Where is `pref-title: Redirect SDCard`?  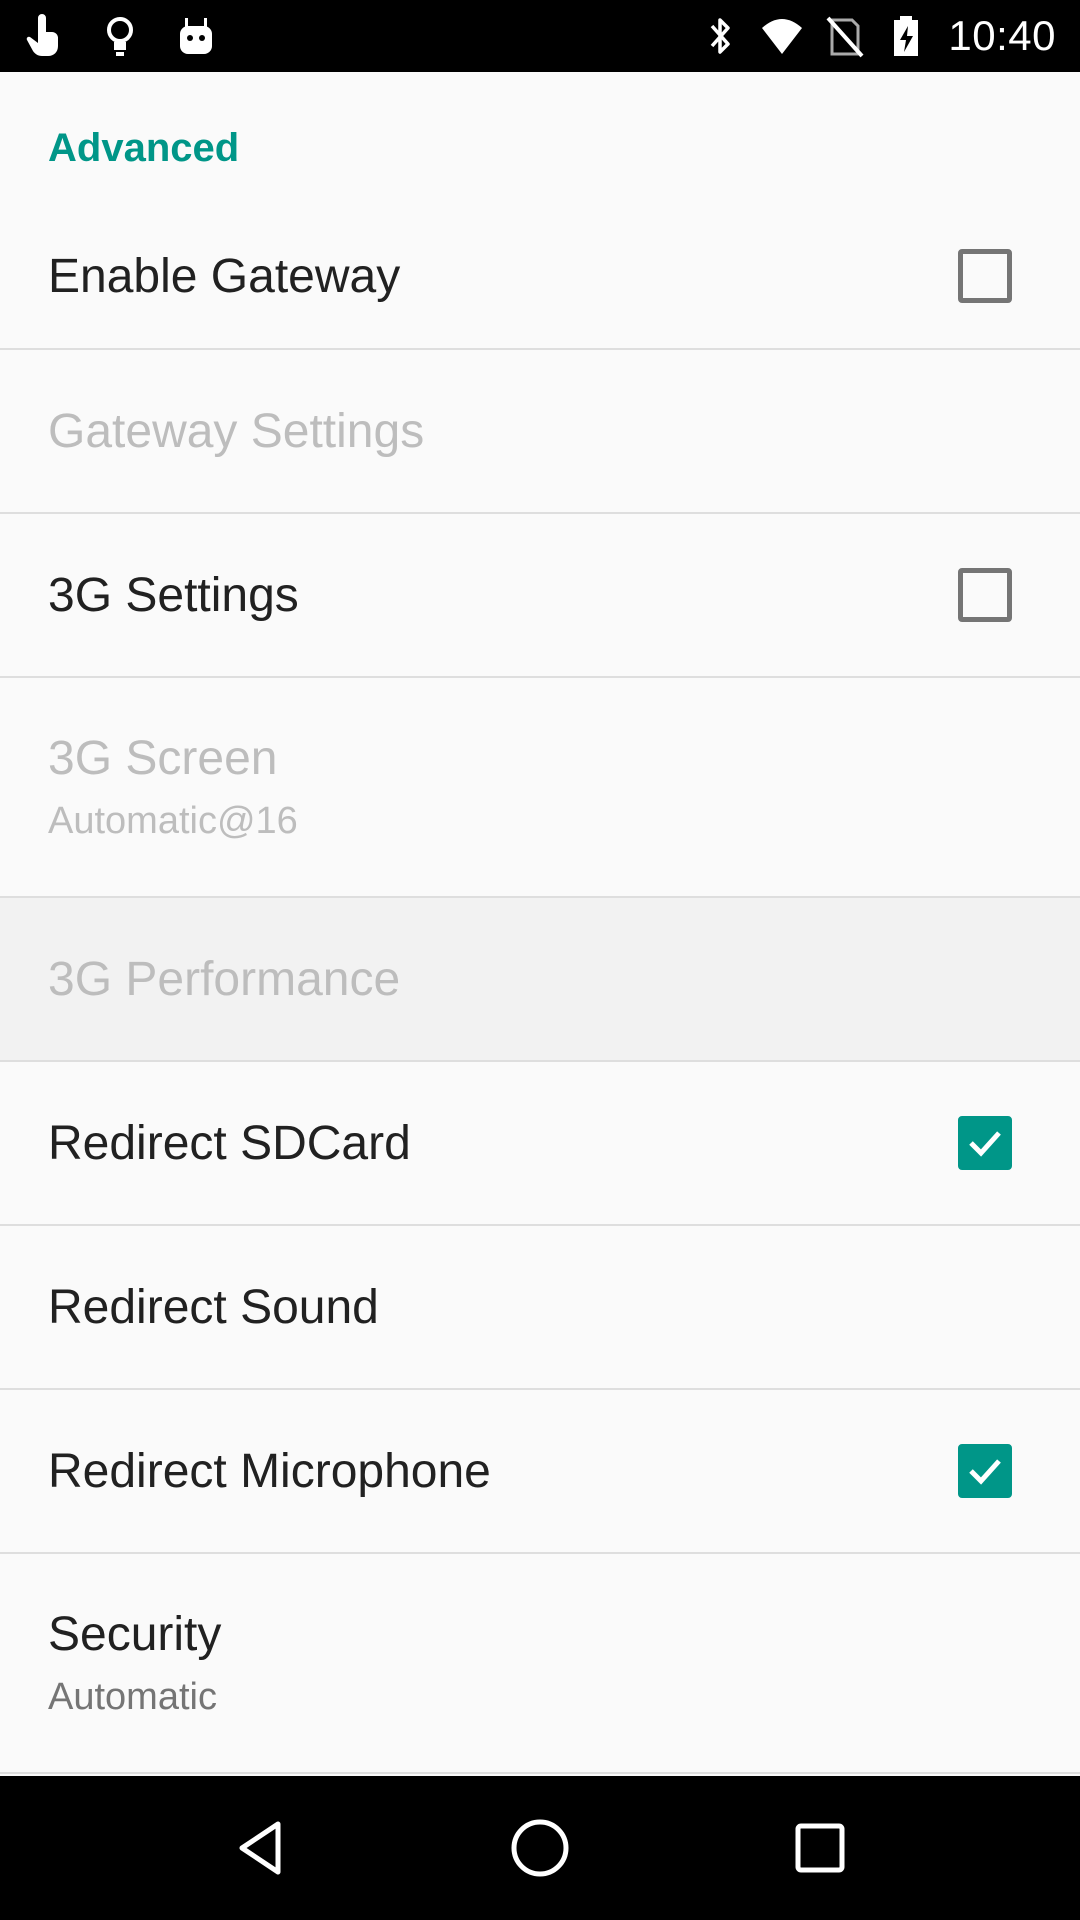
pref-title: Redirect SDCard is located at coordinates (229, 1143).